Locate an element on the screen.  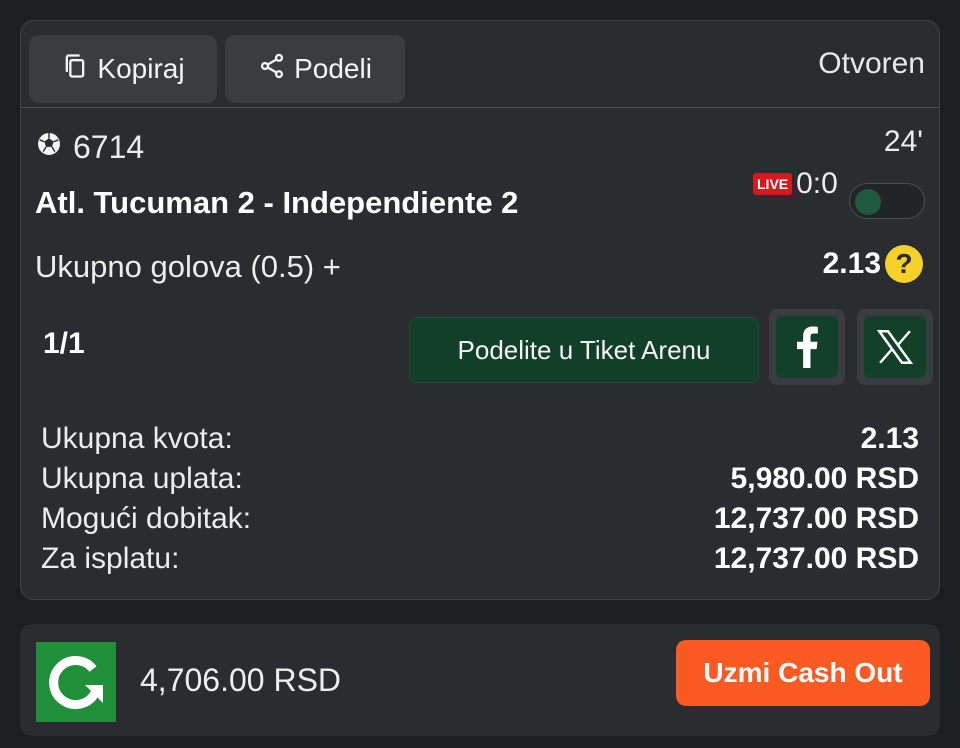
copy-icon is located at coordinates (75, 69).